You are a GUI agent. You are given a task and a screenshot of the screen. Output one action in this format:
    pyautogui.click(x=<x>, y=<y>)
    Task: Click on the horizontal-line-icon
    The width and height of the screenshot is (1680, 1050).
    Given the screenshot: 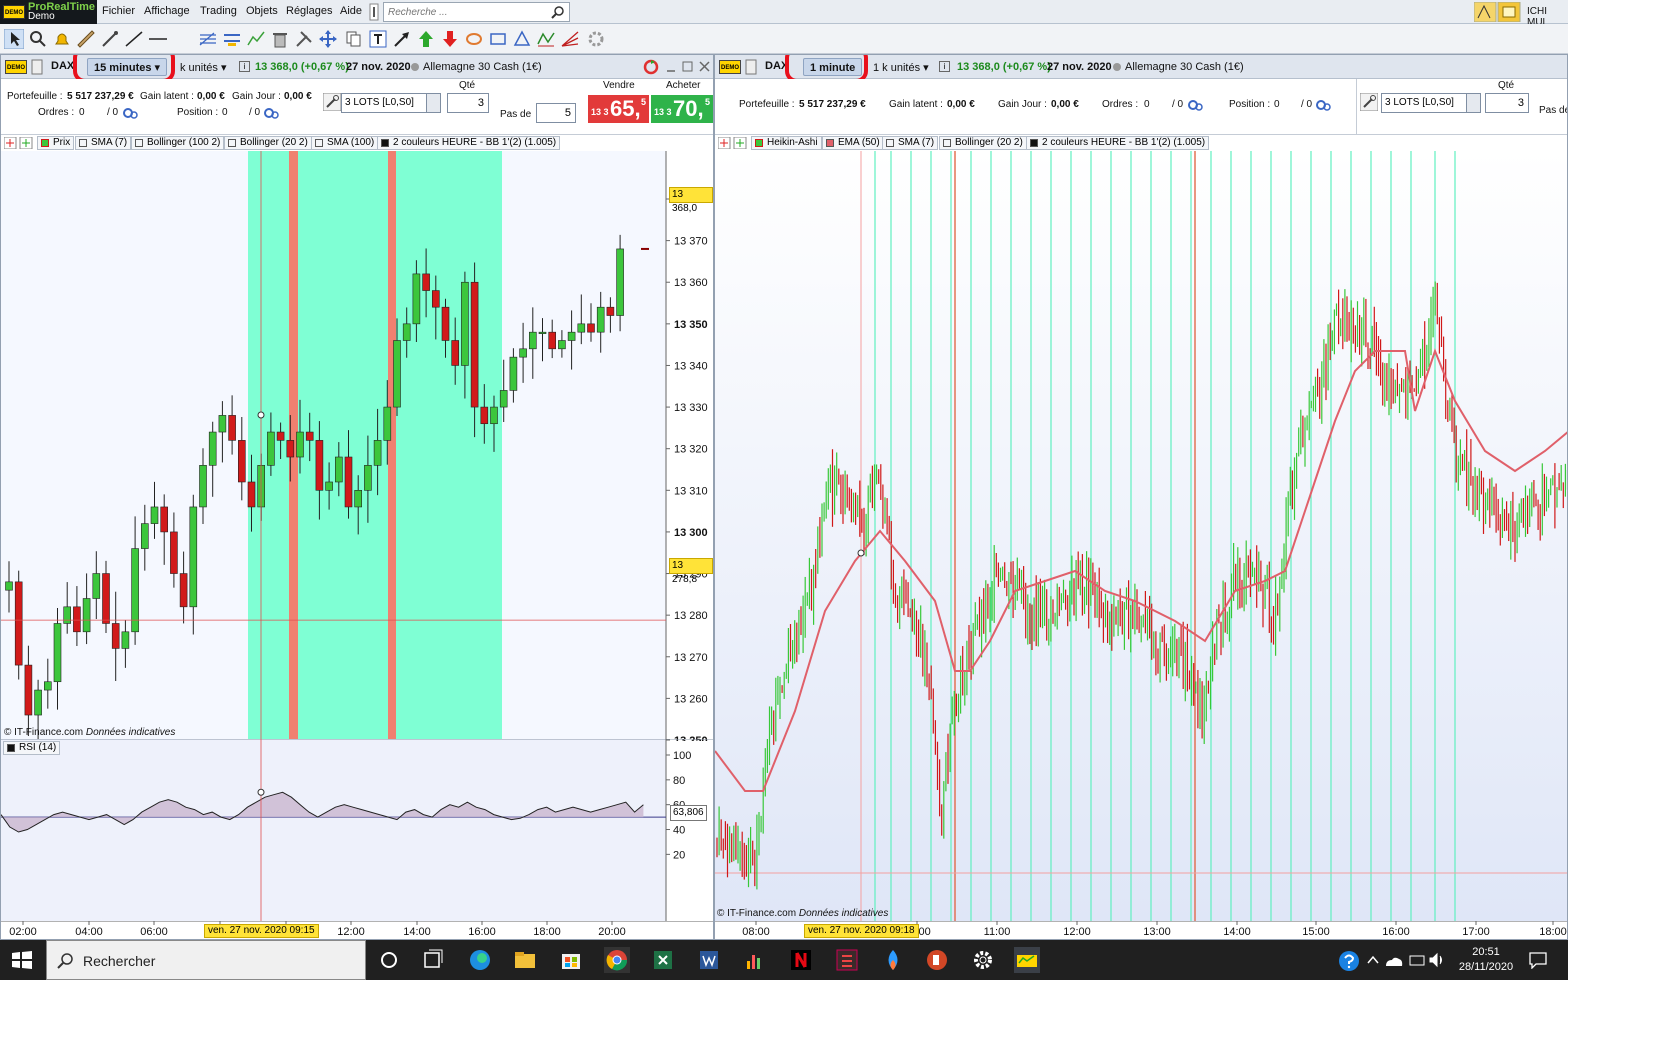 What is the action you would take?
    pyautogui.click(x=158, y=39)
    